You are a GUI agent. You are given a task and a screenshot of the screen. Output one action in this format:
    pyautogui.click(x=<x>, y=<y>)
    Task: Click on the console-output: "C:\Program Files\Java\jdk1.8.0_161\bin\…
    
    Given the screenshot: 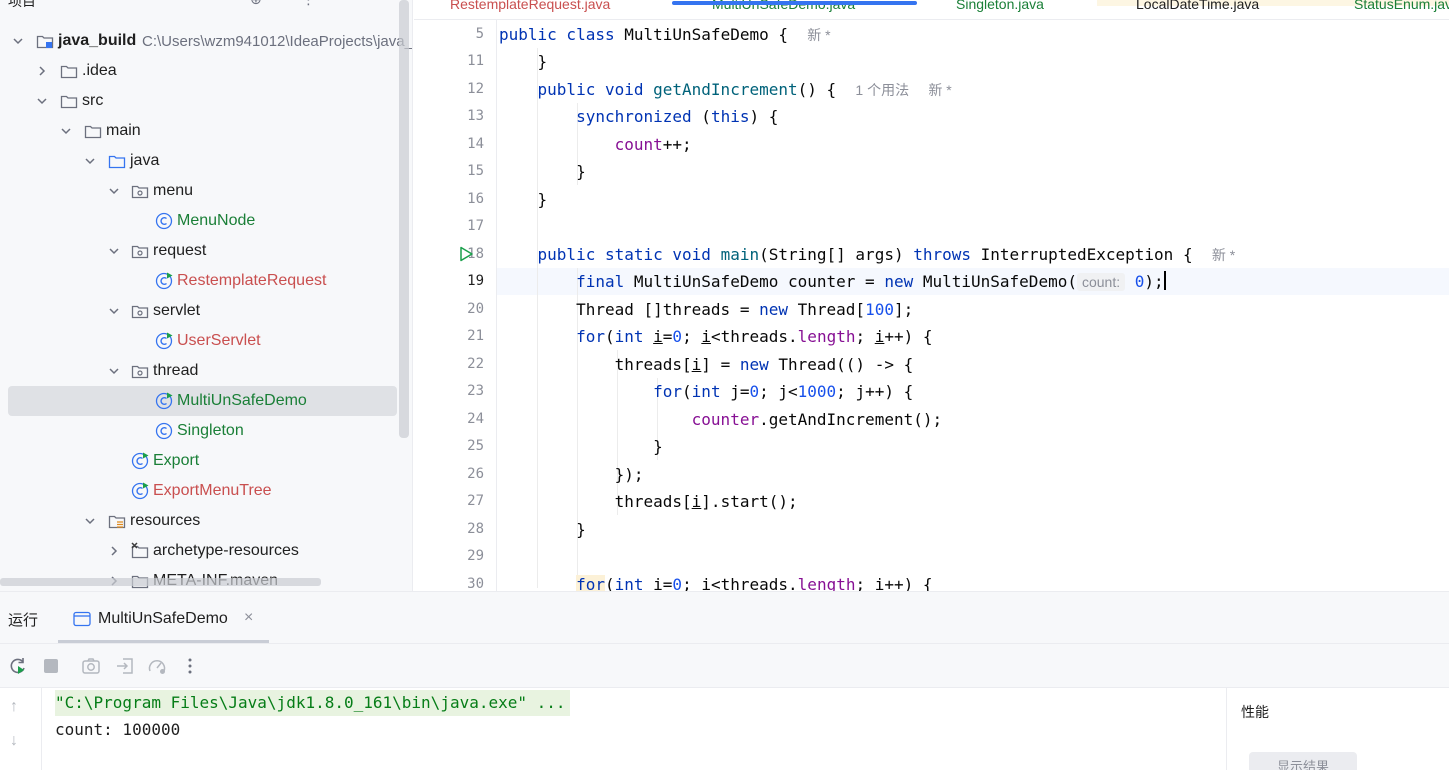 What is the action you would take?
    pyautogui.click(x=634, y=729)
    